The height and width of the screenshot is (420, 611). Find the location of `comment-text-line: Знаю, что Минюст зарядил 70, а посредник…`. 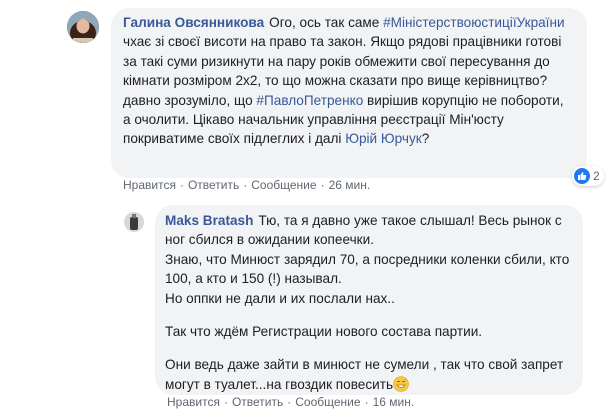

comment-text-line: Знаю, что Минюст зарядил 70, а посредник… is located at coordinates (367, 269).